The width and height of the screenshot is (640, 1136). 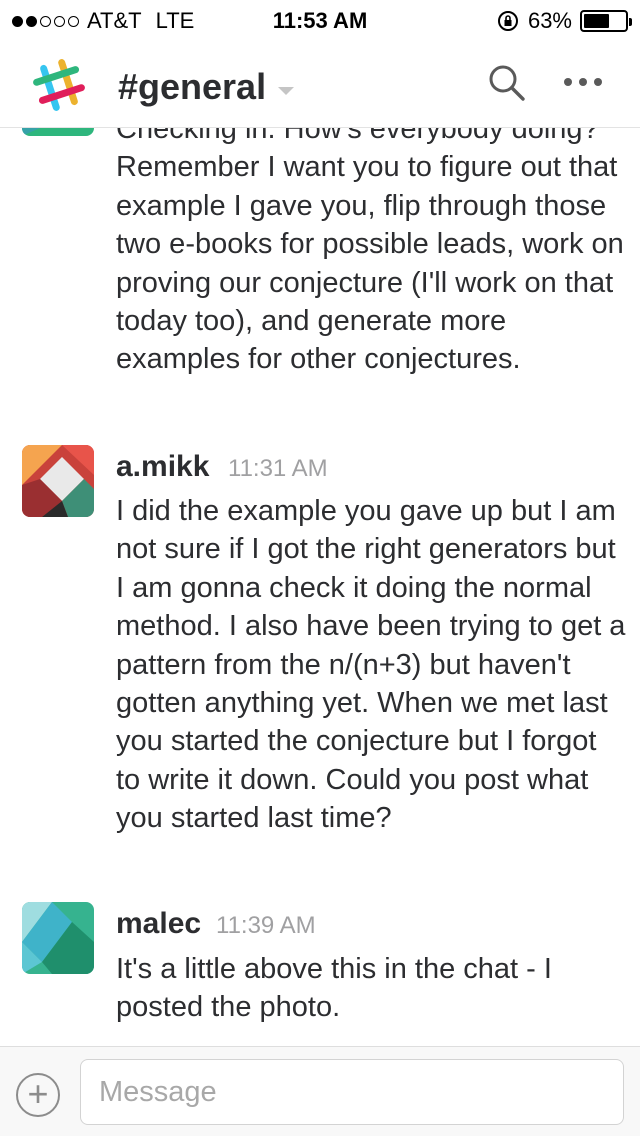 I want to click on more-options-icon, so click(x=584, y=82).